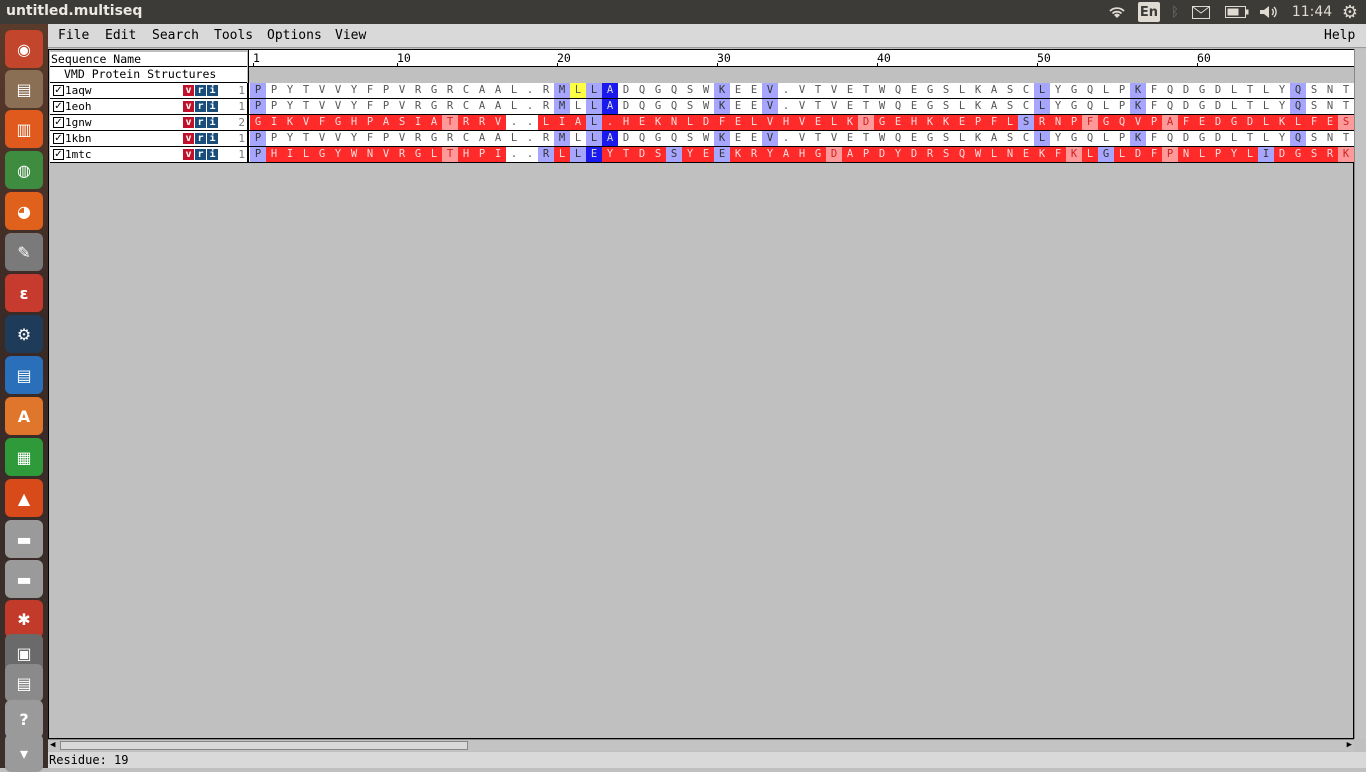 The image size is (1366, 772). Describe the element at coordinates (294, 35) in the screenshot. I see `menu-options: Options` at that location.